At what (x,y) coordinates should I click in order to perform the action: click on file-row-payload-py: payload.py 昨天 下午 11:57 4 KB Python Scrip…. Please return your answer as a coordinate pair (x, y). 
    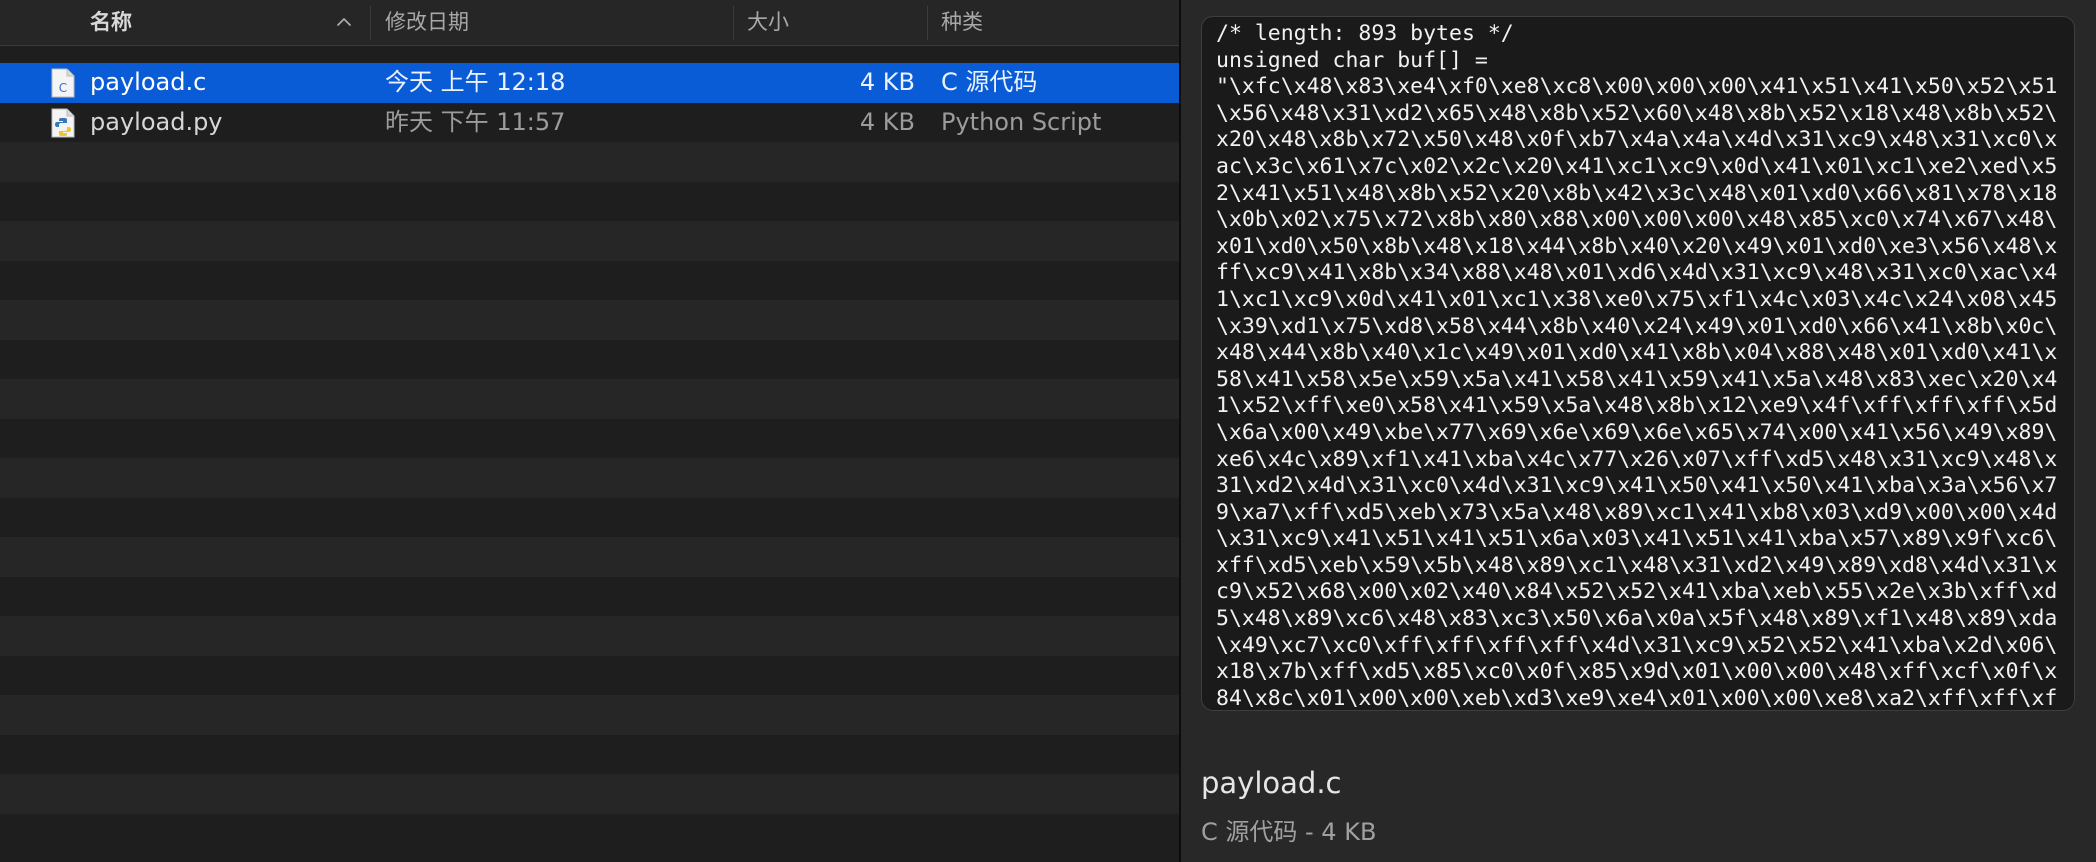
    Looking at the image, I should click on (589, 122).